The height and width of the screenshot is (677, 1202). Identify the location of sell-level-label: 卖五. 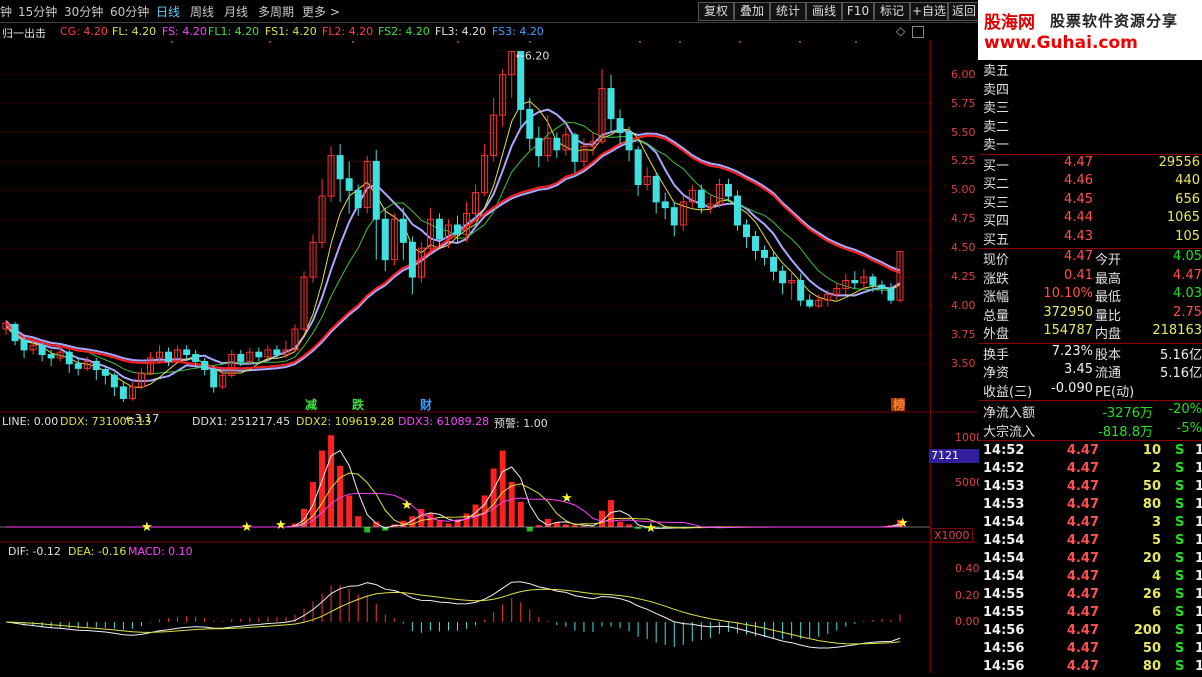
(996, 69).